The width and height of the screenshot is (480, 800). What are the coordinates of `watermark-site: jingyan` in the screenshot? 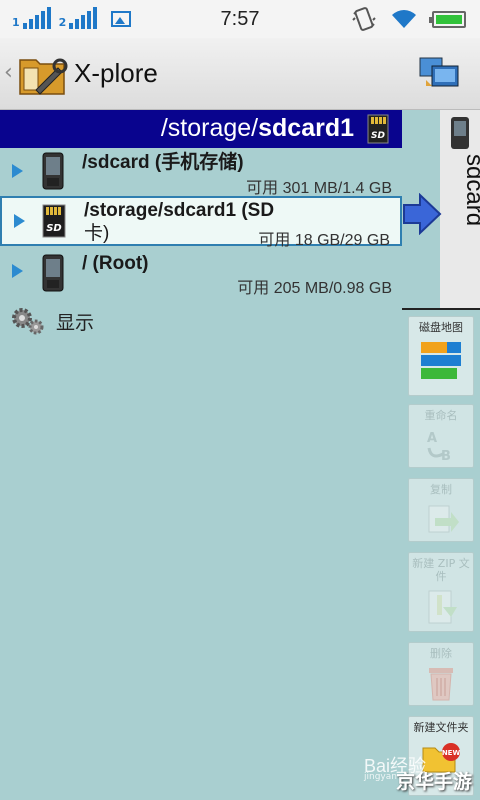 It's located at (380, 777).